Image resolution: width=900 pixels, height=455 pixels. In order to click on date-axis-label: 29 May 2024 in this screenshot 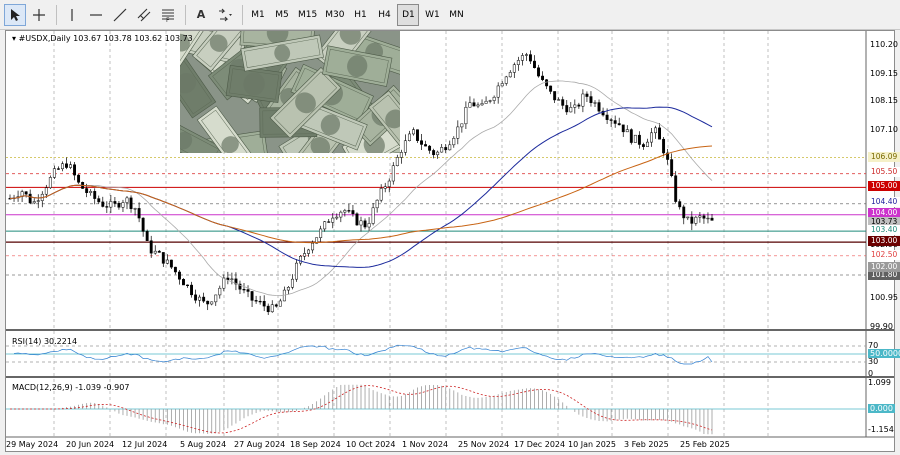, I will do `click(32, 444)`.